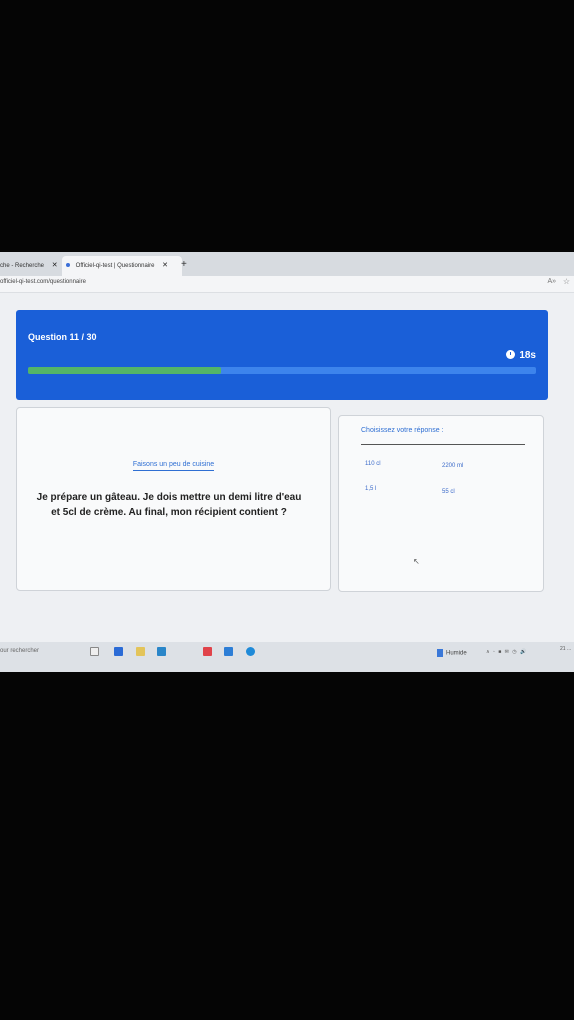 The width and height of the screenshot is (574, 1020). I want to click on question-category-wrap: Faisons un peu de cuisine, so click(173, 466).